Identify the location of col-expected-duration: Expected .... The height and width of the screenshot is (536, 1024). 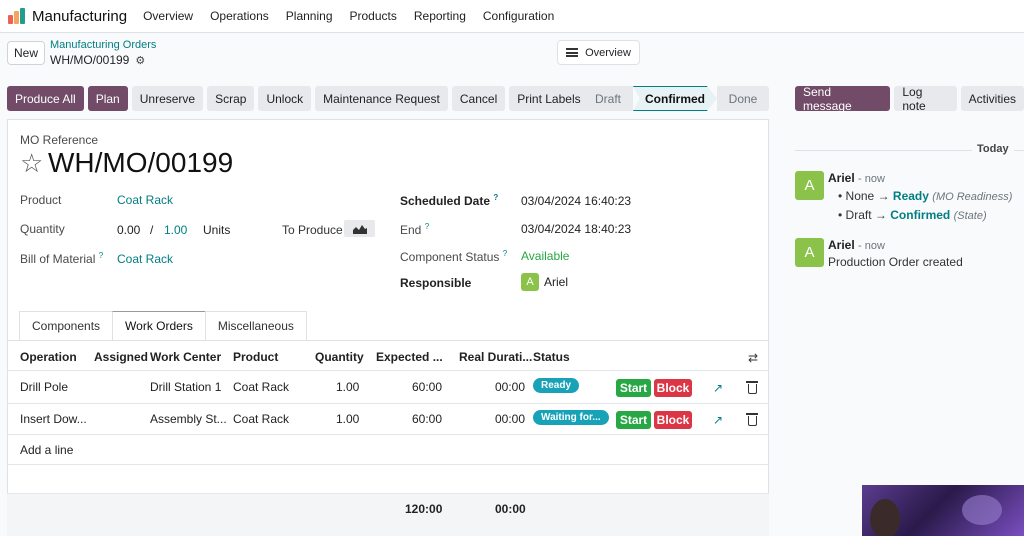
(409, 357).